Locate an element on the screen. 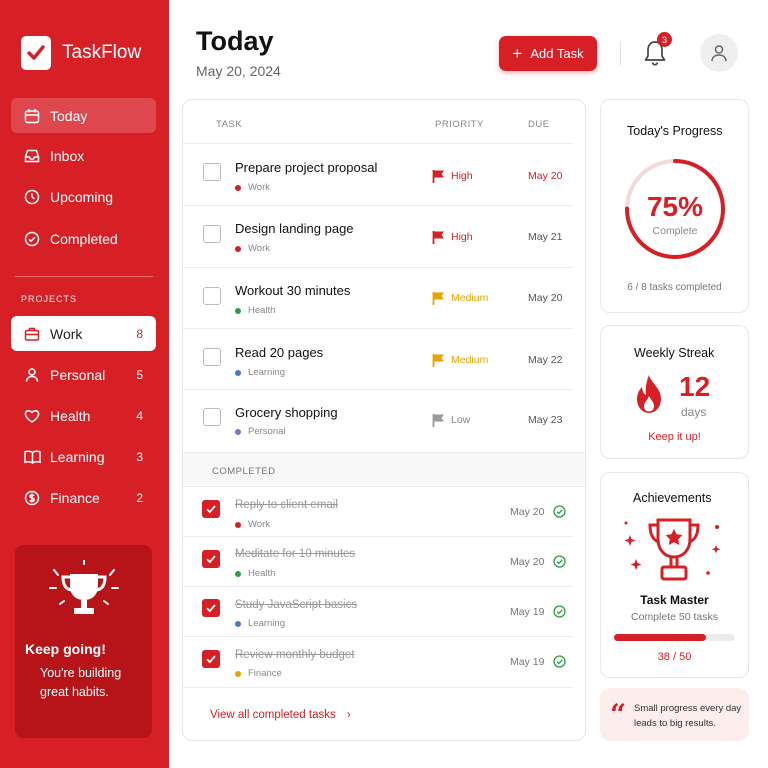  check-circle-icon is located at coordinates (32, 239).